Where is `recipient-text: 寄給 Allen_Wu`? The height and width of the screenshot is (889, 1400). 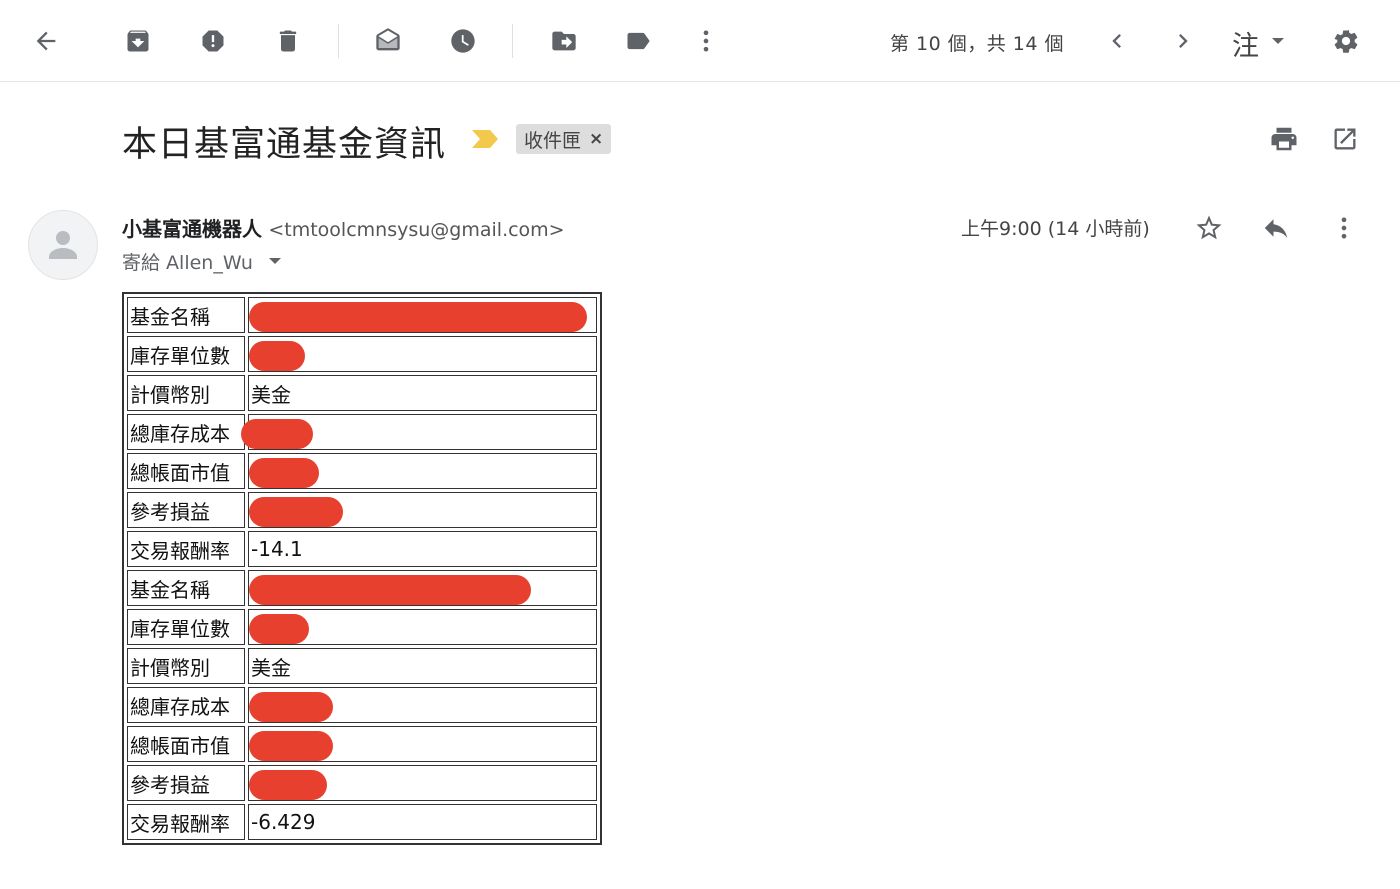 recipient-text: 寄給 Allen_Wu is located at coordinates (187, 263).